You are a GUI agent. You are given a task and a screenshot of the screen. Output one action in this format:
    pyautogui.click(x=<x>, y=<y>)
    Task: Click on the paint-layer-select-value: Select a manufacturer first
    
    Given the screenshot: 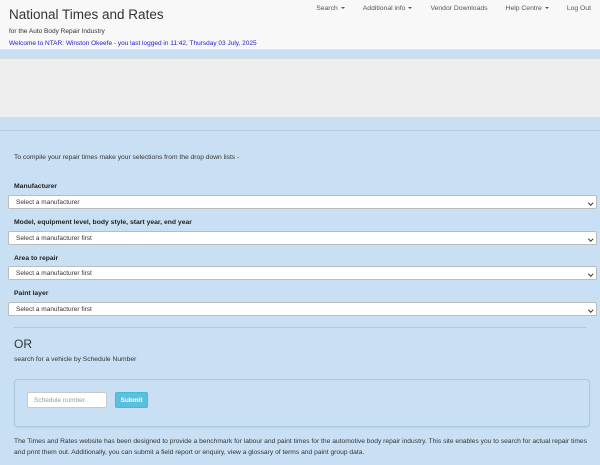 What is the action you would take?
    pyautogui.click(x=54, y=309)
    